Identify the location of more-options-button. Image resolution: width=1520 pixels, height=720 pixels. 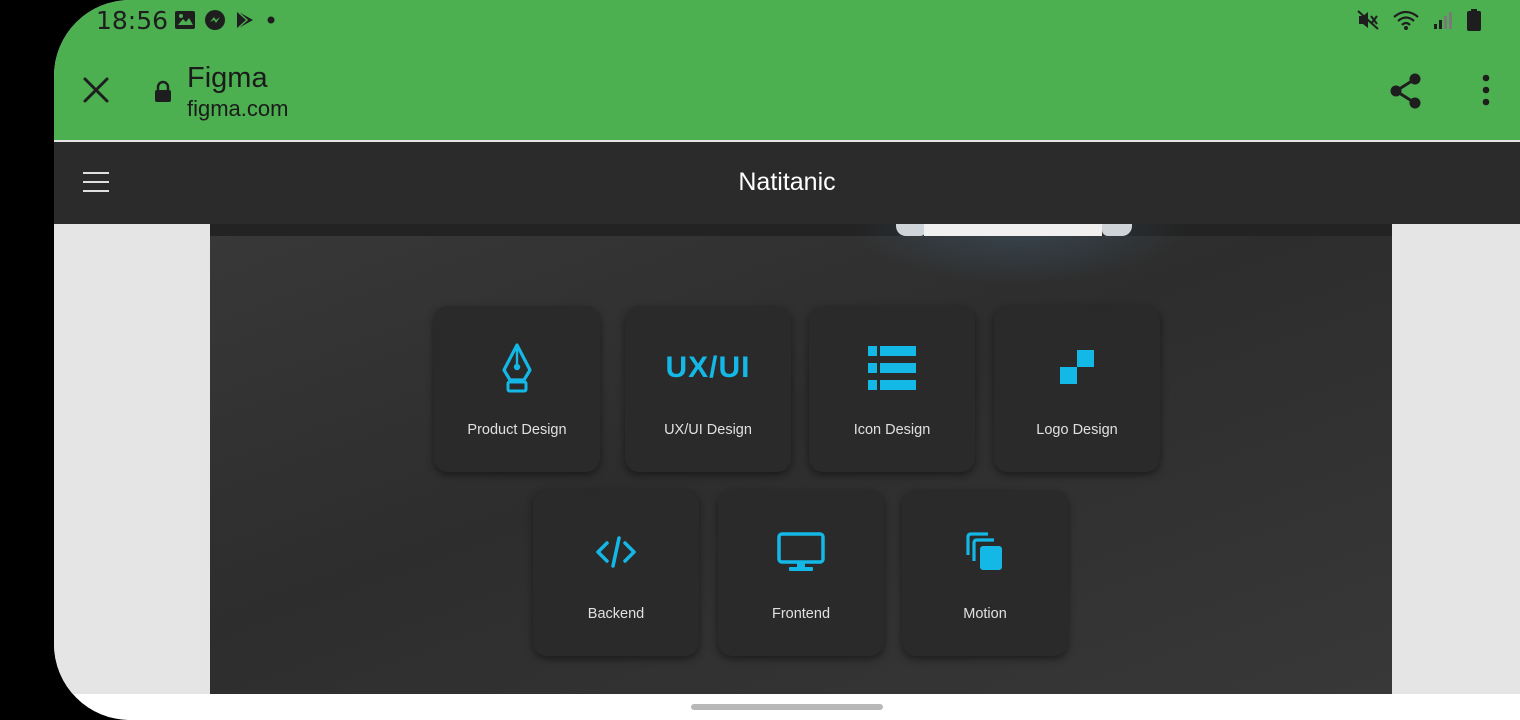
(1486, 90).